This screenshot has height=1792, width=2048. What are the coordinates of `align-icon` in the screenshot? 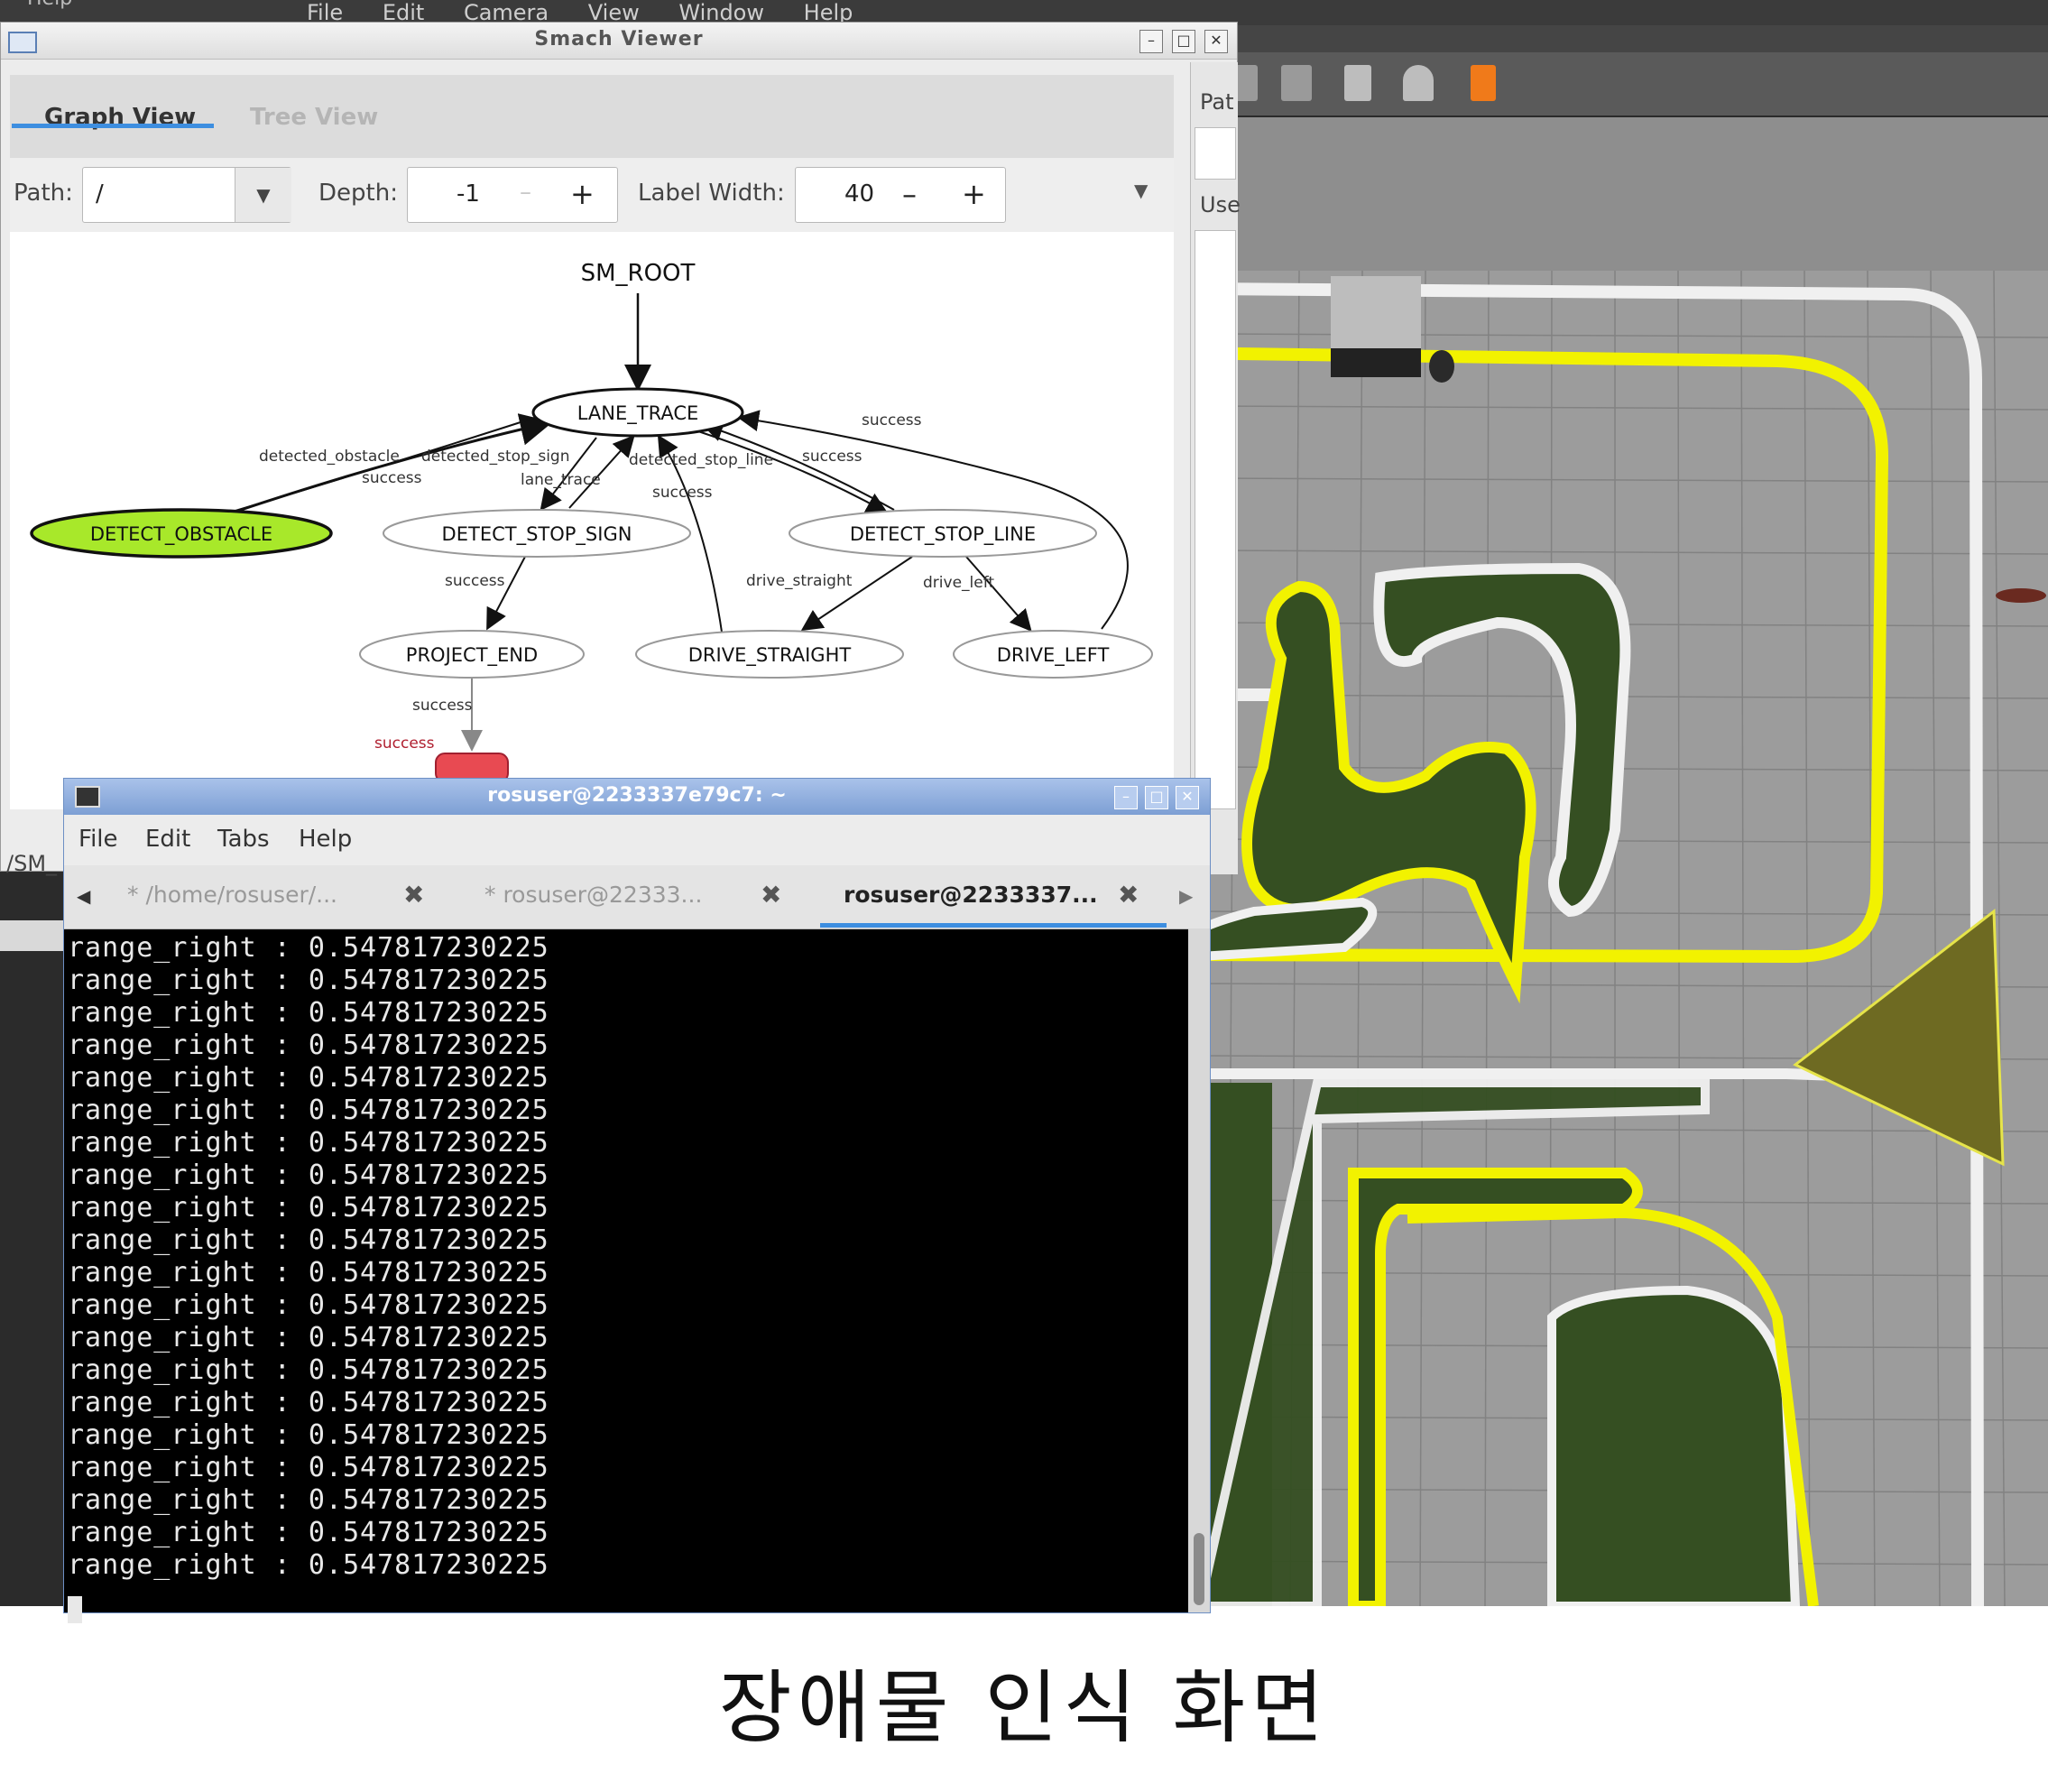 It's located at (1357, 83).